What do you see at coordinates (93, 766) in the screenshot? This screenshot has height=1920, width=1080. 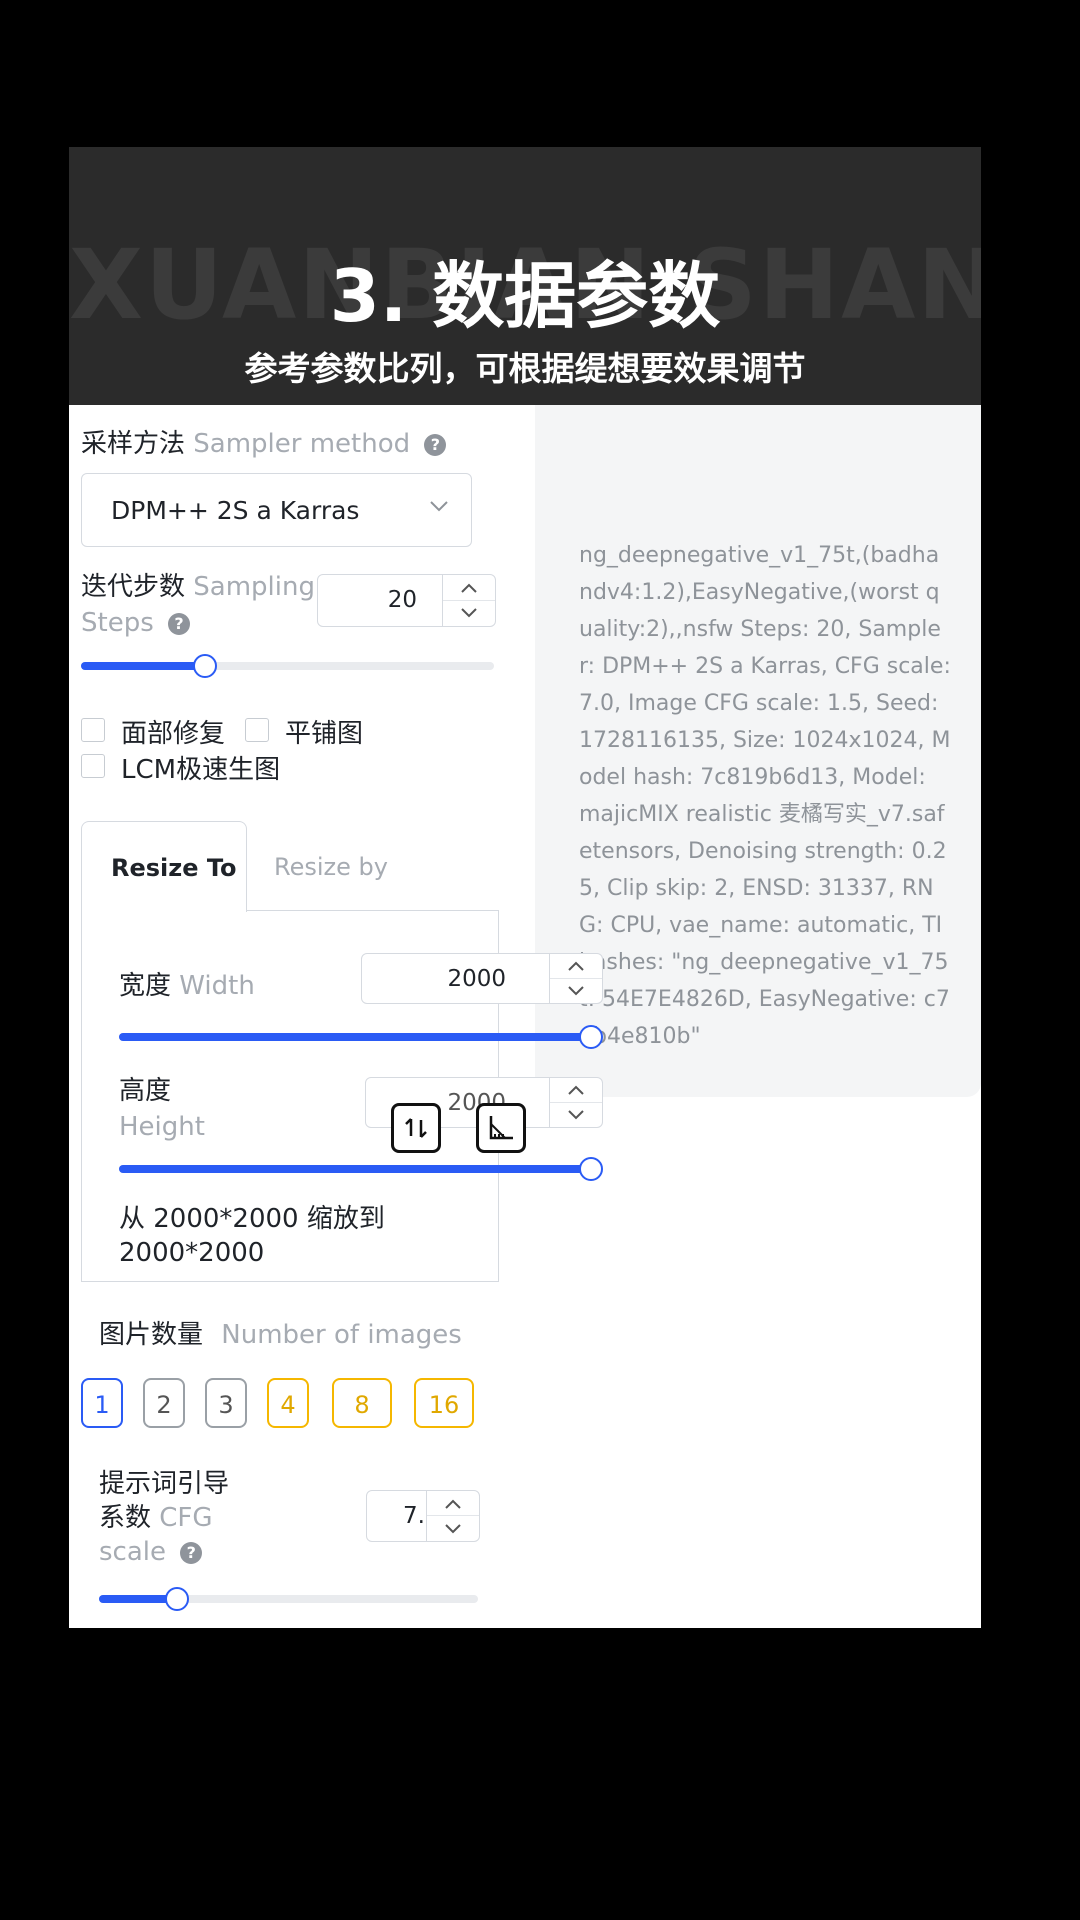 I see `lcm-checkbox` at bounding box center [93, 766].